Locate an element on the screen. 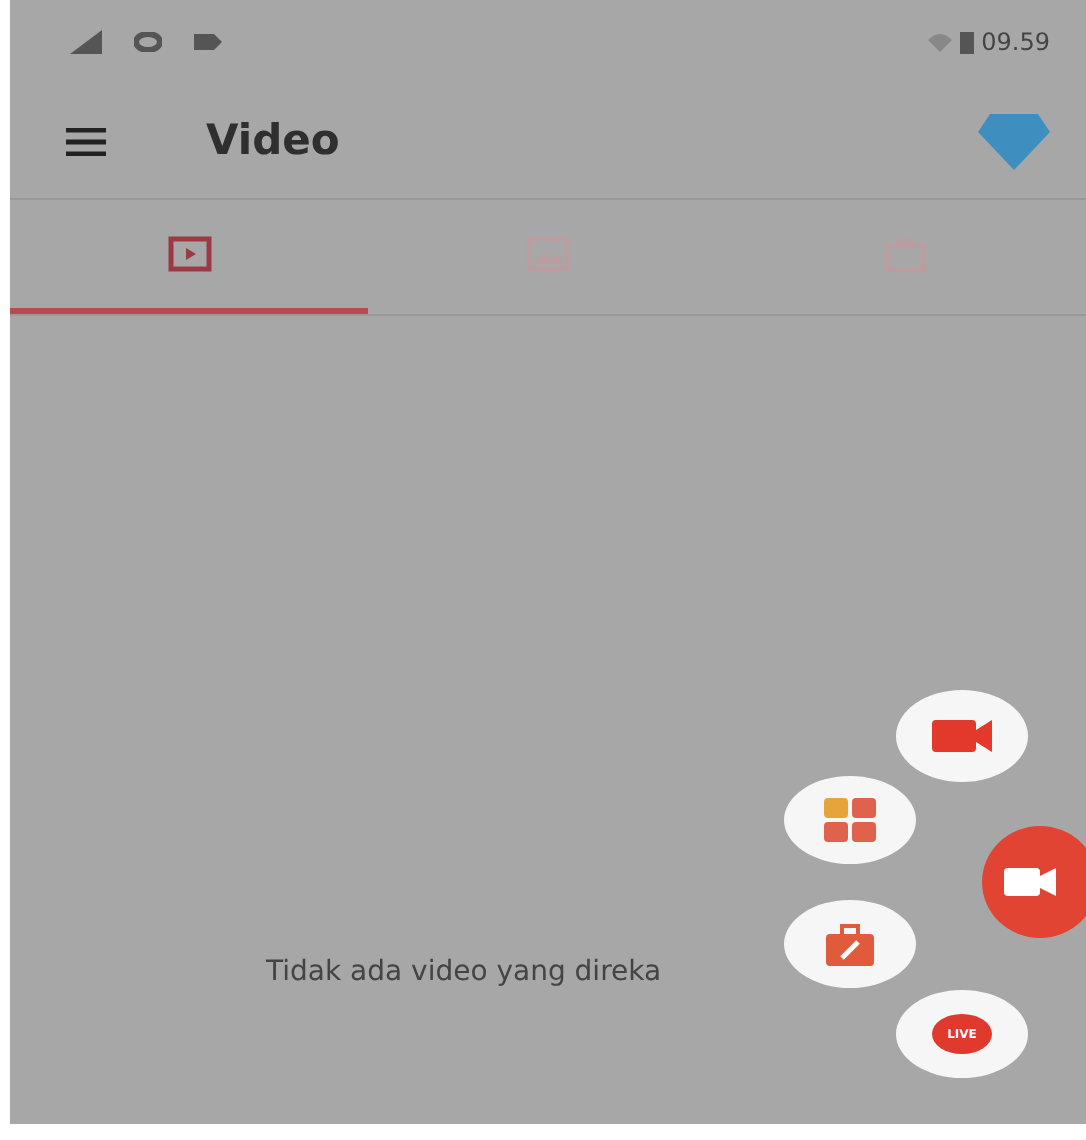 This screenshot has width=1086, height=1140. menu-icon is located at coordinates (86, 141).